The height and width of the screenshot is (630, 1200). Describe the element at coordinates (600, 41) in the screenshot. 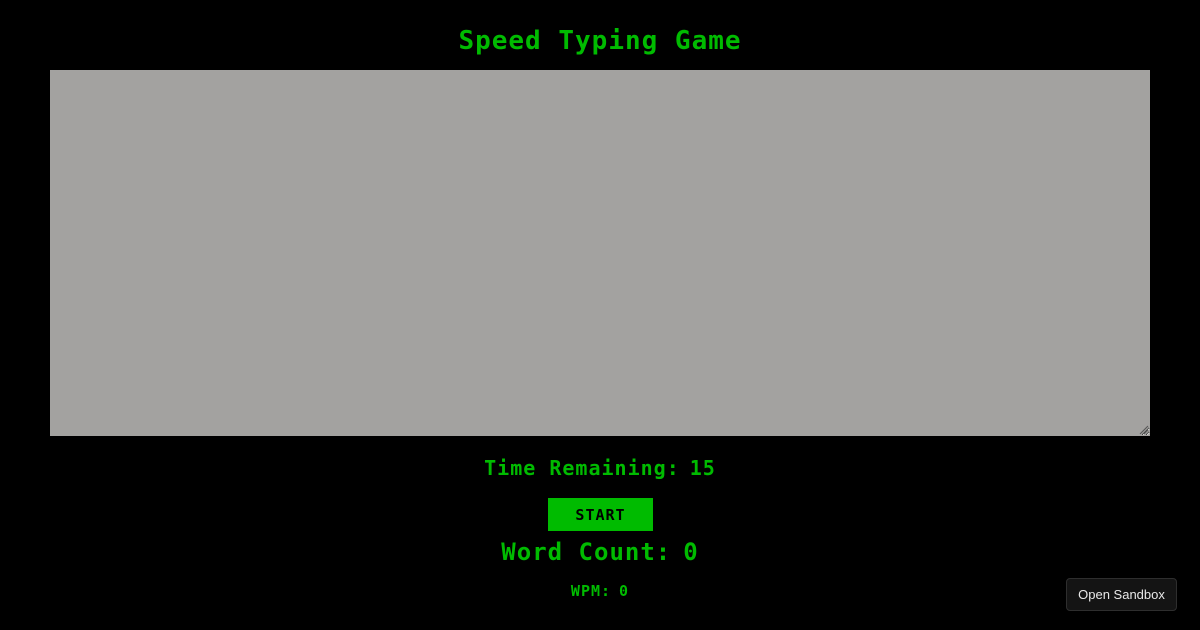

I see `page-title: Speed Typing Game` at that location.